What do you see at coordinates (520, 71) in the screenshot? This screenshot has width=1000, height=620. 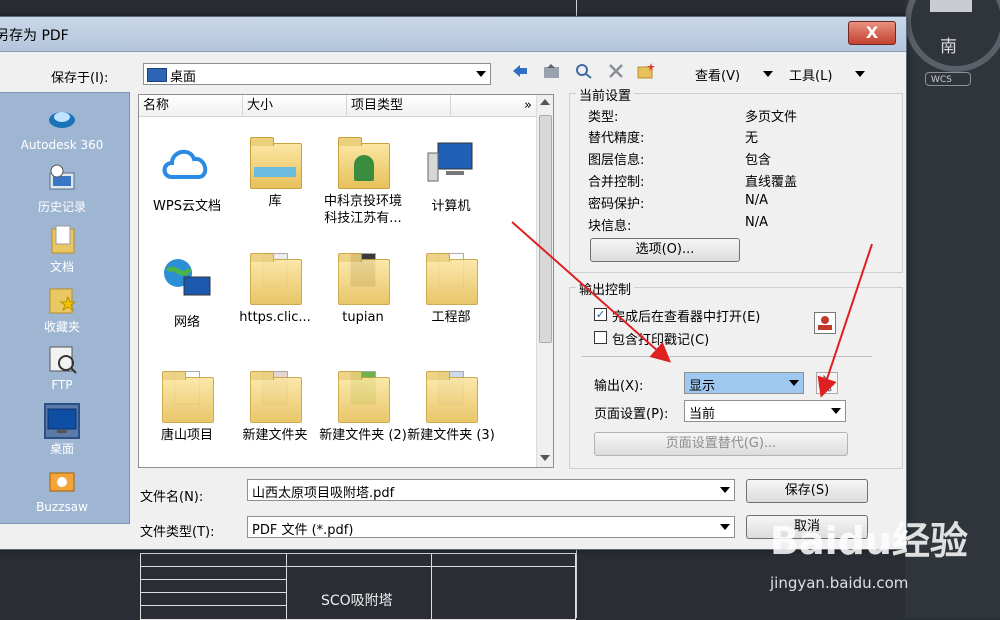 I see `back-arrow-icon` at bounding box center [520, 71].